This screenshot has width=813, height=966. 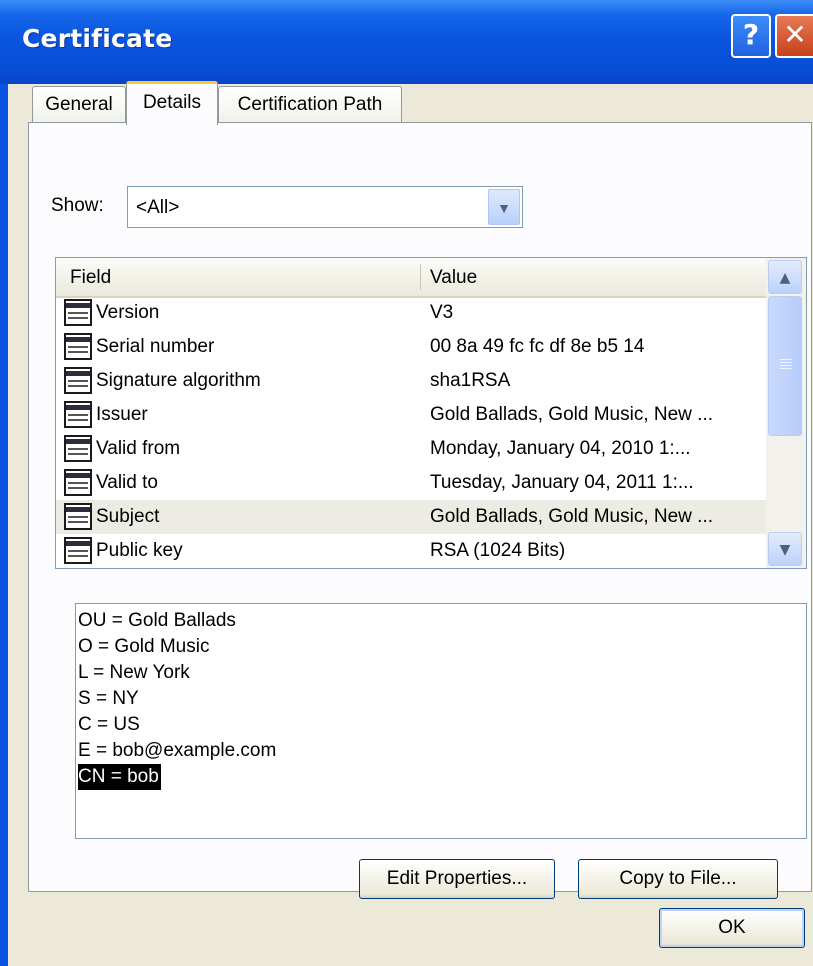 I want to click on row-value: 00 8a 49 fc fc df 8e b5 14, so click(x=537, y=346).